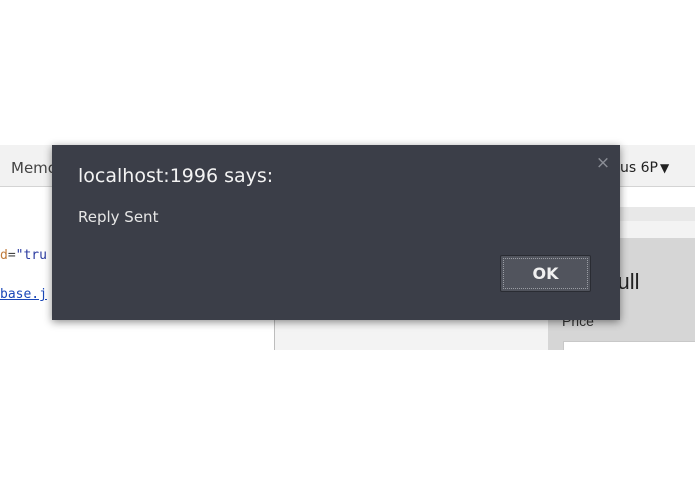 This screenshot has height=494, width=695. What do you see at coordinates (639, 168) in the screenshot?
I see `device-selector-label: us 6P` at bounding box center [639, 168].